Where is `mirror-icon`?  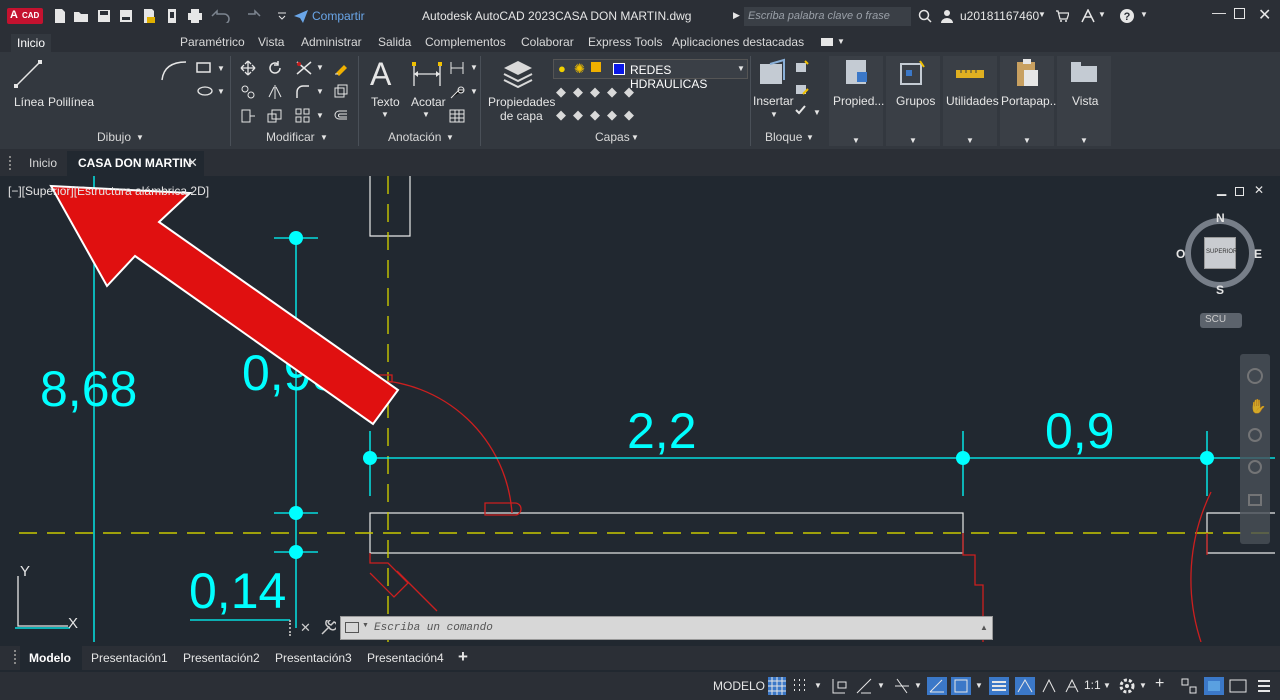
mirror-icon is located at coordinates (275, 92).